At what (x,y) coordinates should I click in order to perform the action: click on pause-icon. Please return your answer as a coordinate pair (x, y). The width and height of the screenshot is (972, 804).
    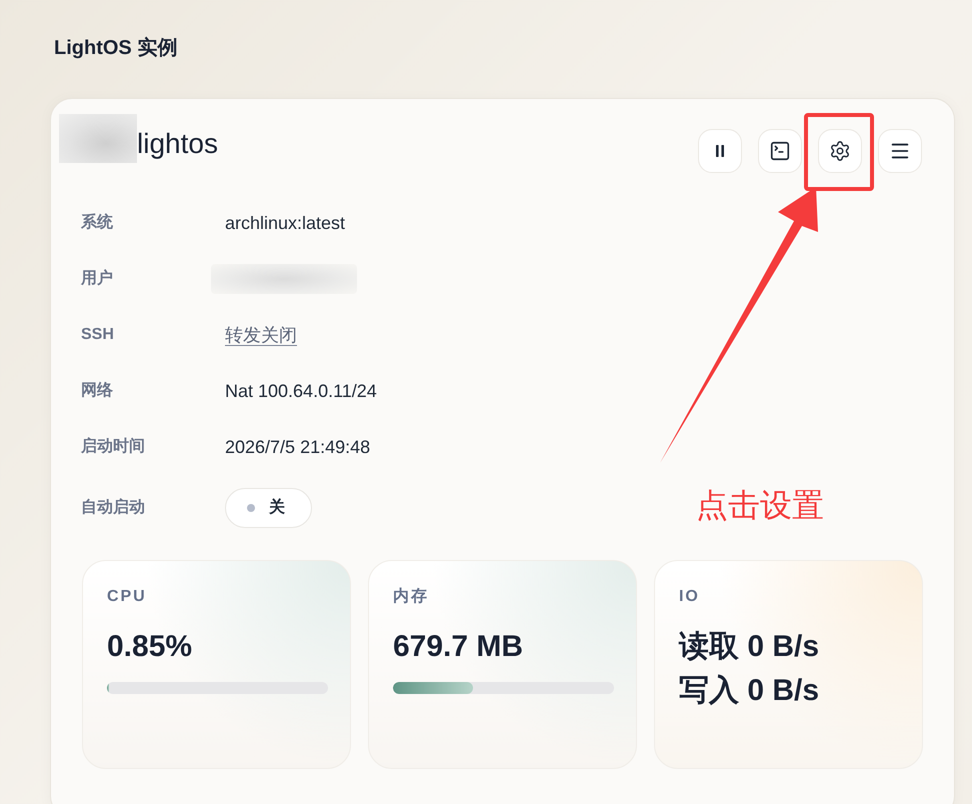
    Looking at the image, I should click on (720, 151).